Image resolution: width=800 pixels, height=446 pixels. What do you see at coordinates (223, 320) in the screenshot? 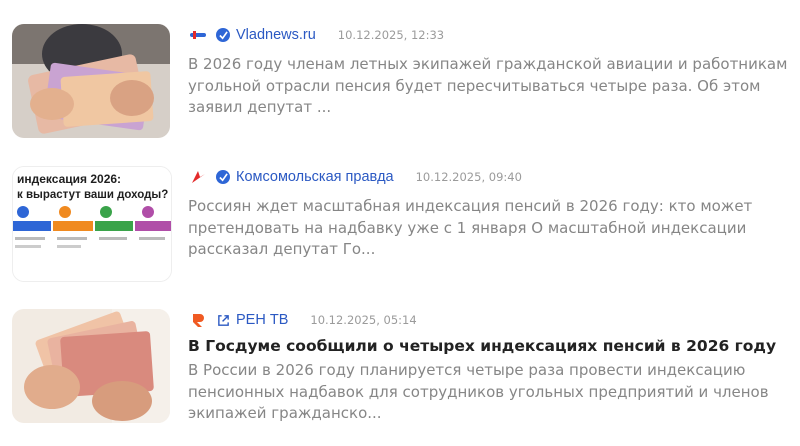
I see `external-link-icon` at bounding box center [223, 320].